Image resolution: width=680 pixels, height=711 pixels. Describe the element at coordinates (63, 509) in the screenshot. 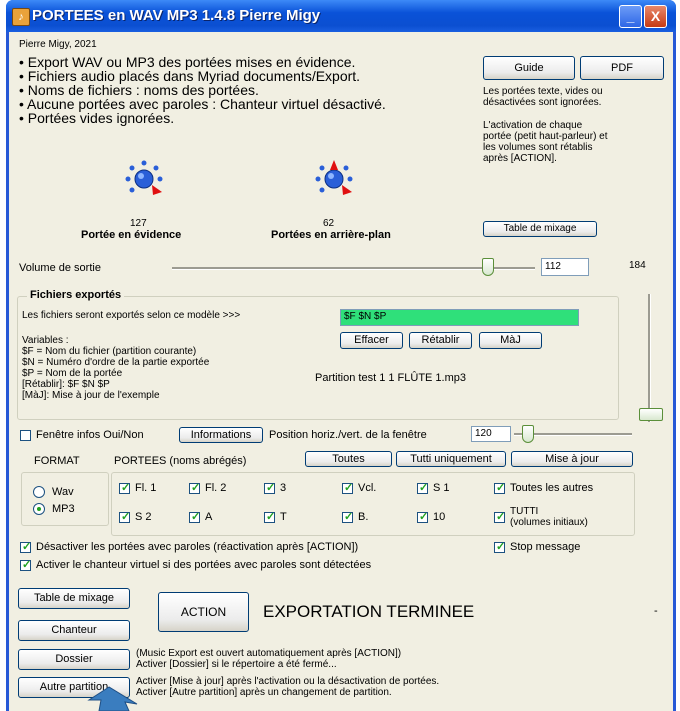

I see `mp3-label: MP3` at that location.